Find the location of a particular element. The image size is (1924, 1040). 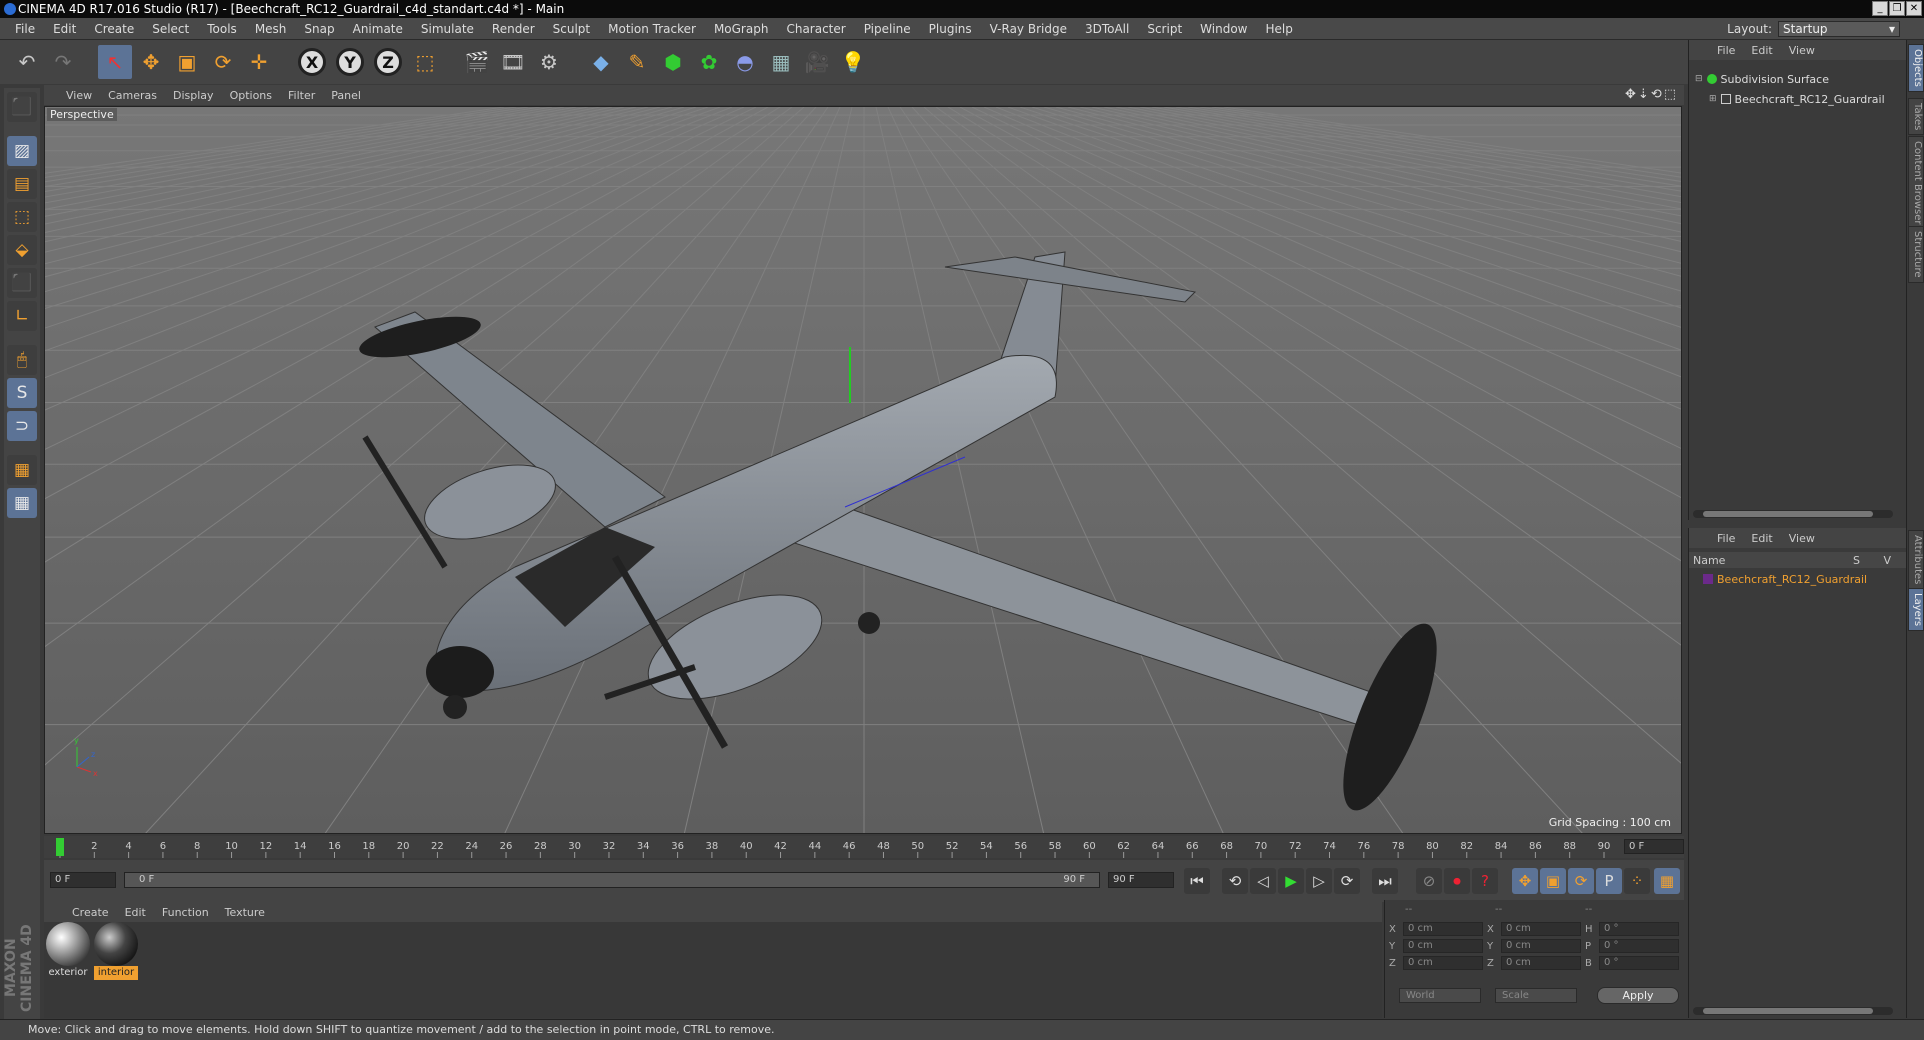

light-icon: 💡 is located at coordinates (853, 62).